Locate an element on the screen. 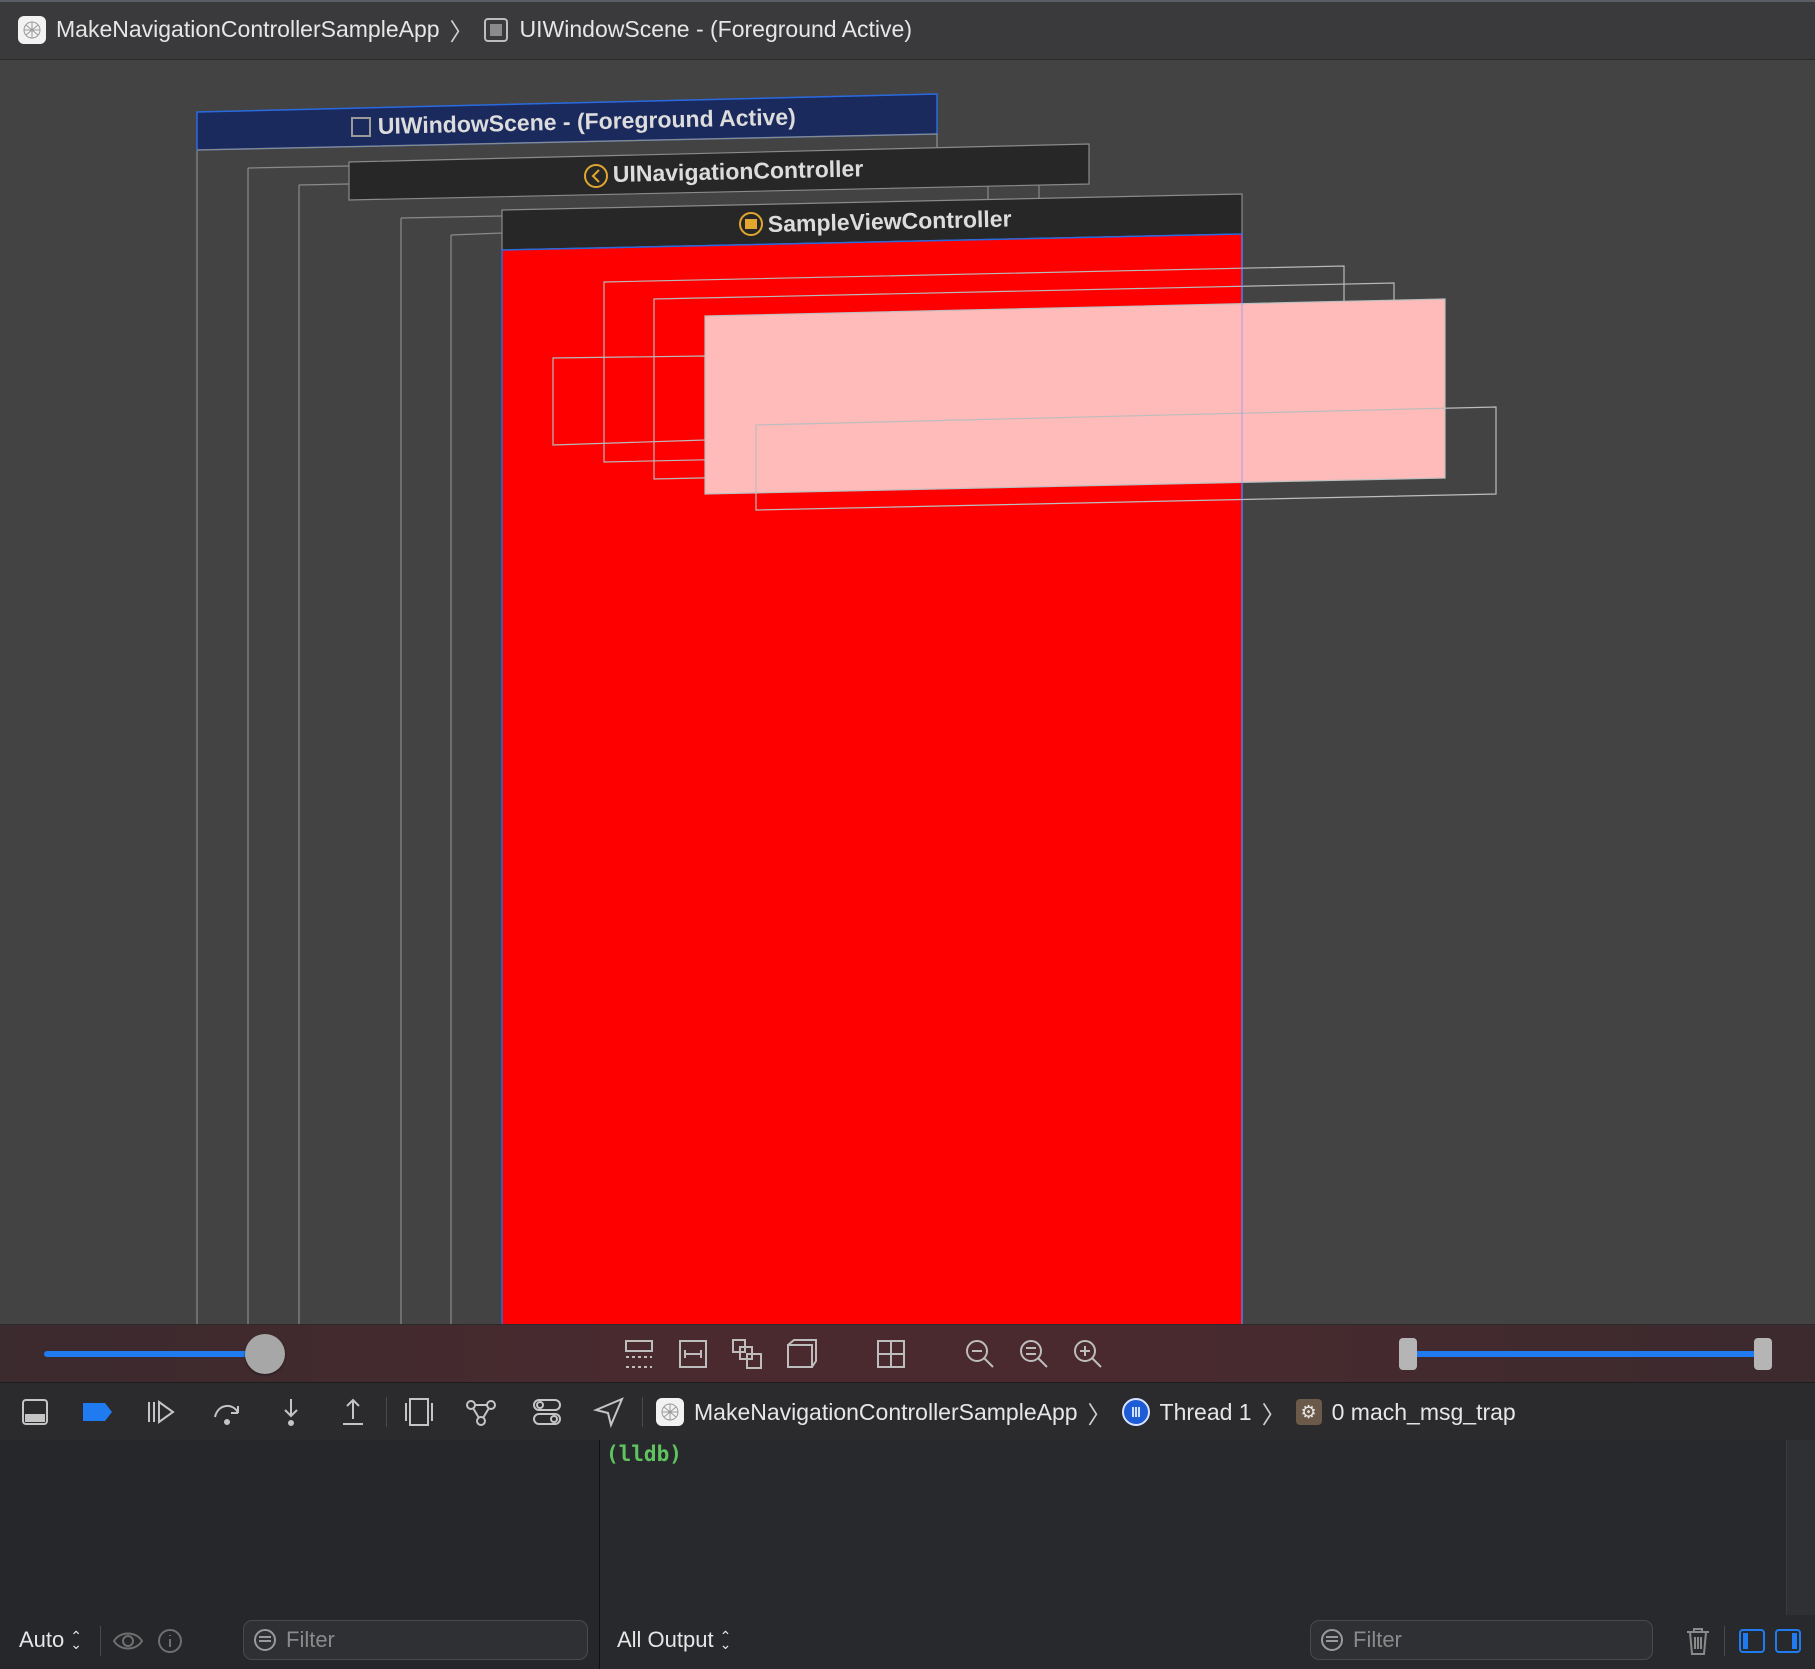 Image resolution: width=1815 pixels, height=1669 pixels. output-selector: All Output ⌃ ⌄ is located at coordinates (674, 1640).